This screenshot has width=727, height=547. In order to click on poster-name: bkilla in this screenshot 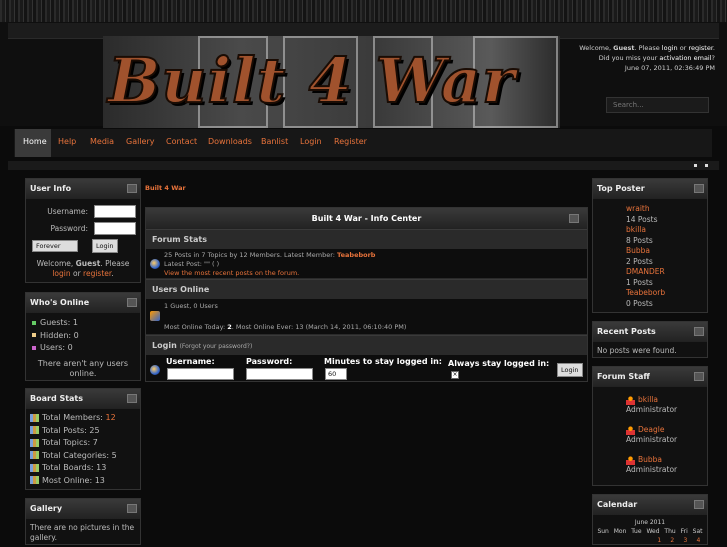, I will do `click(666, 230)`.